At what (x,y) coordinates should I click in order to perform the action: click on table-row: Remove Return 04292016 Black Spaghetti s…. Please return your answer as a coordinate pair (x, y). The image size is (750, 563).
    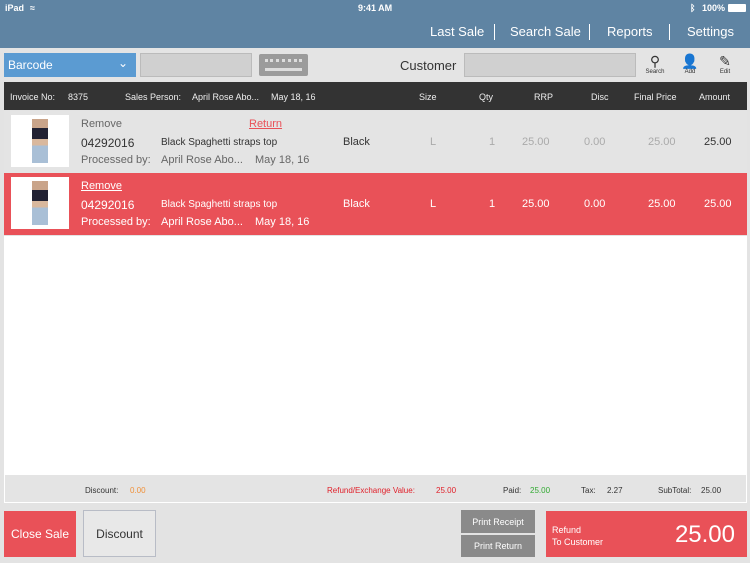
    Looking at the image, I should click on (375, 142).